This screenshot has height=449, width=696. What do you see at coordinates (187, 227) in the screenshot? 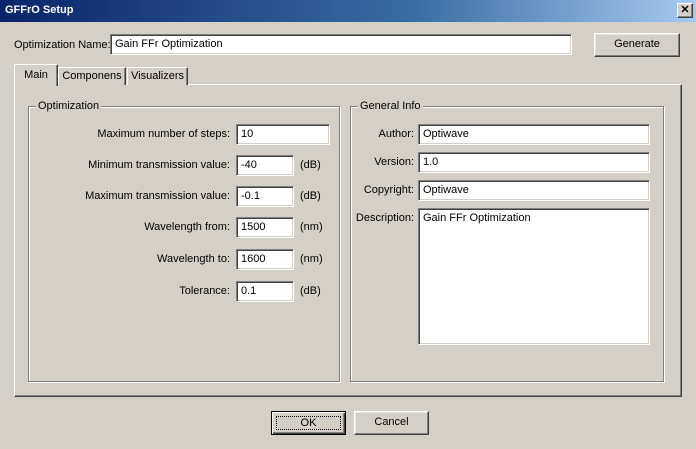
I see `wavelength-from-label: Wavelength from:` at bounding box center [187, 227].